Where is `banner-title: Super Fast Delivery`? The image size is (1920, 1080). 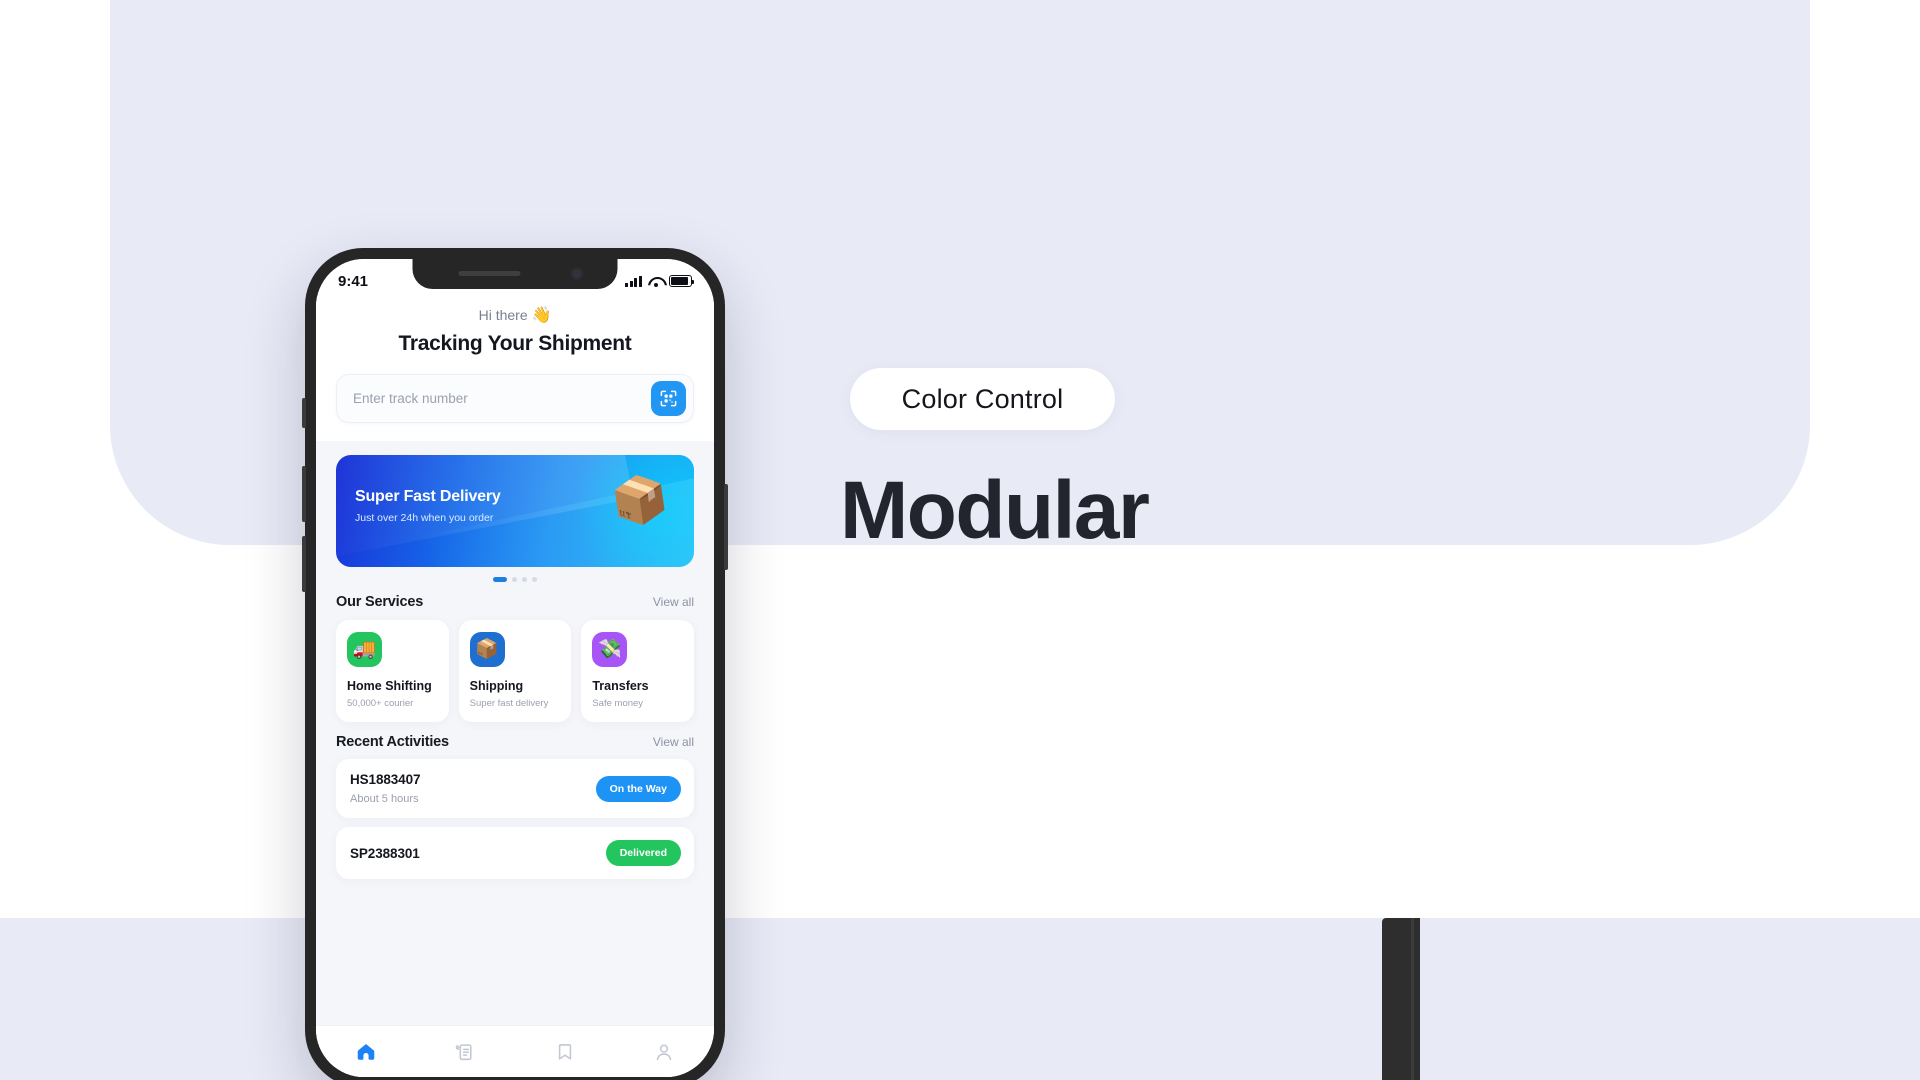 banner-title: Super Fast Delivery is located at coordinates (428, 496).